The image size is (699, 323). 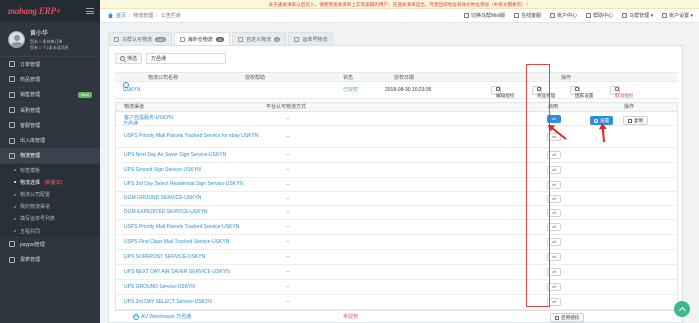 What do you see at coordinates (30, 64) in the screenshot?
I see `sidebar-item-label: 订单管理` at bounding box center [30, 64].